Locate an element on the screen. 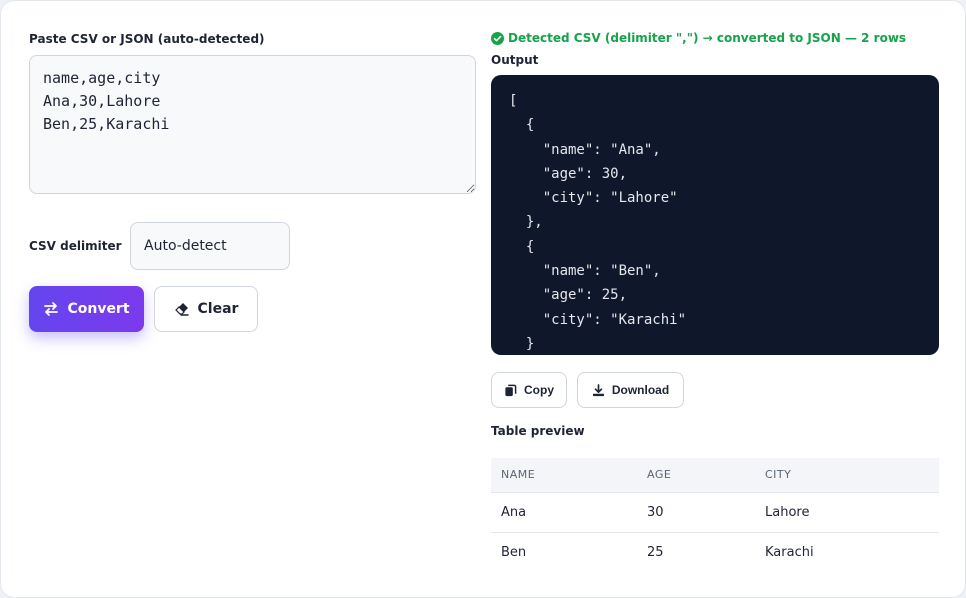 The width and height of the screenshot is (966, 598). convert-button: Convert is located at coordinates (86, 309).